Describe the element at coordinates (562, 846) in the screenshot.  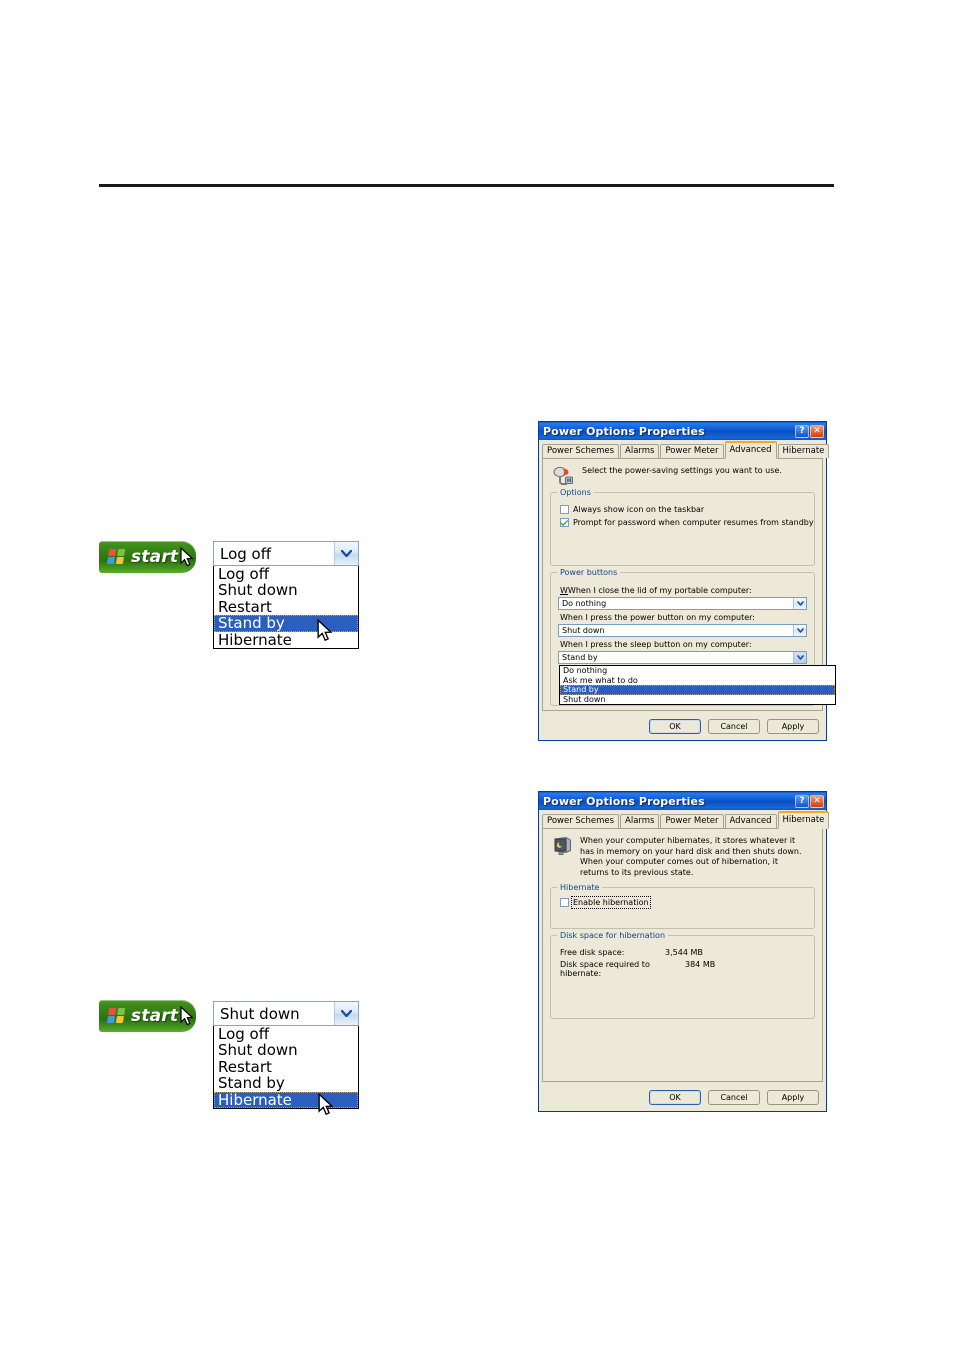
I see `computer-monitor-icon` at that location.